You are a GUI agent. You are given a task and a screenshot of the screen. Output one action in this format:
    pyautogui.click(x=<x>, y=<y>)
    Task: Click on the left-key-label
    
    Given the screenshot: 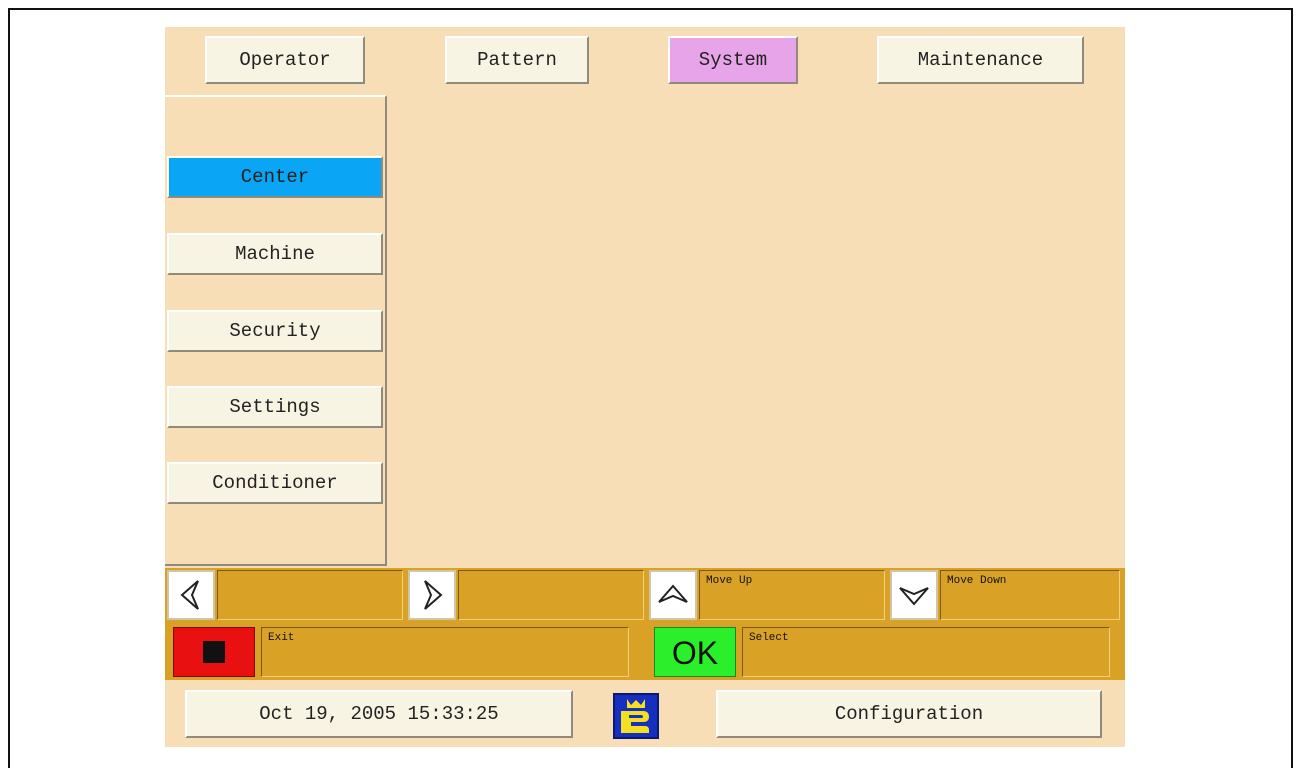 What is the action you would take?
    pyautogui.click(x=310, y=595)
    